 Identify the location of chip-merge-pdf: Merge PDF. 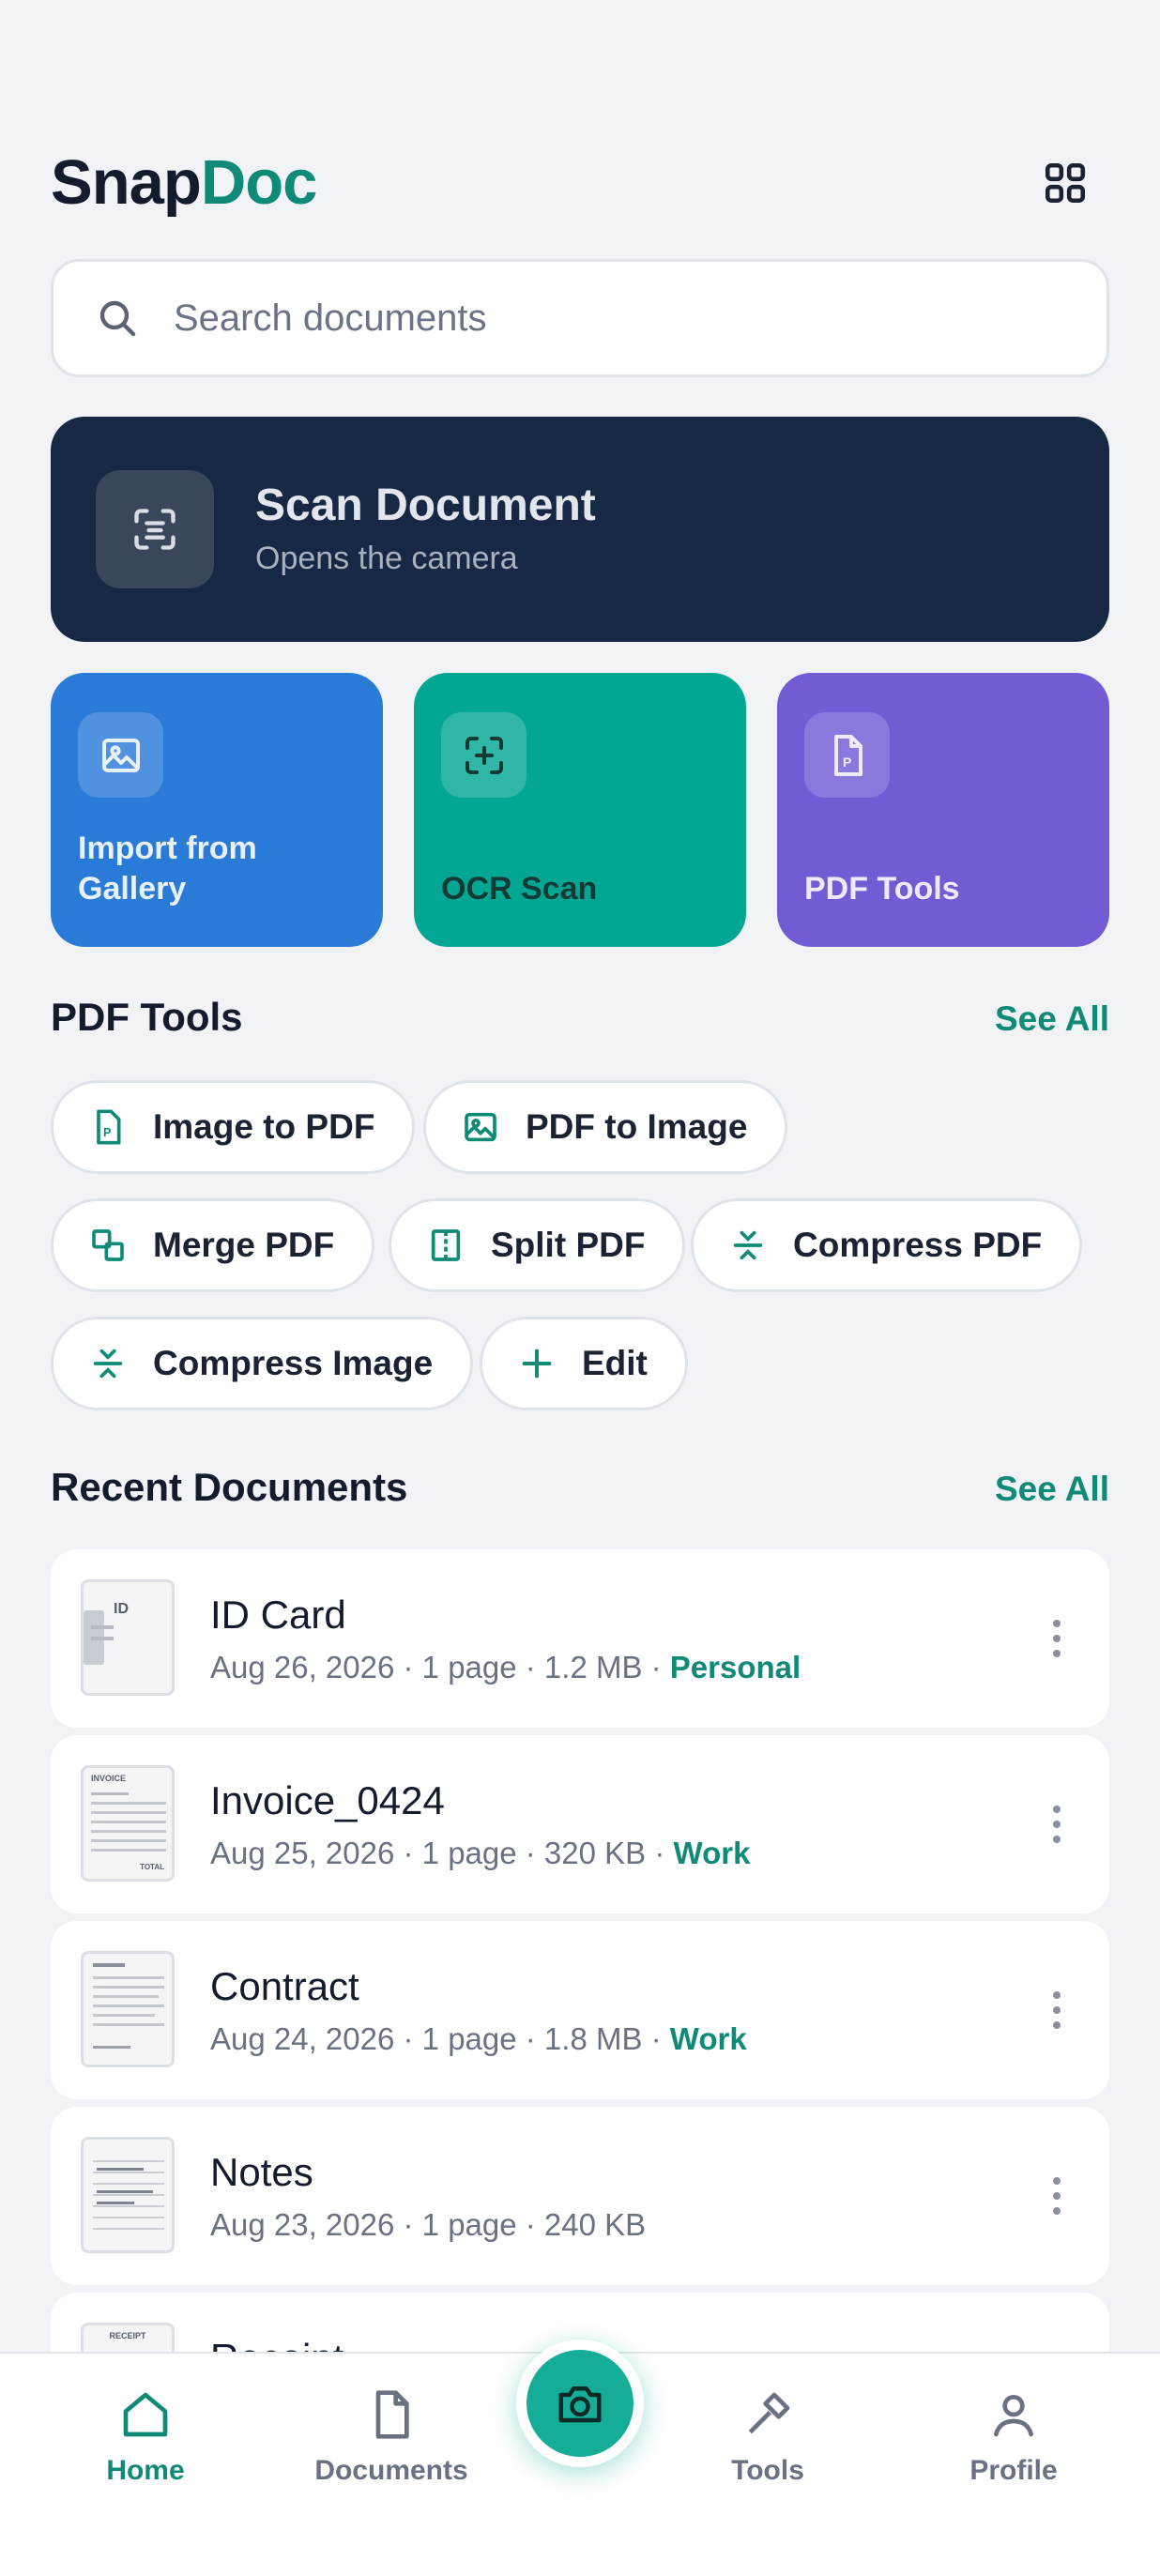
(213, 1245).